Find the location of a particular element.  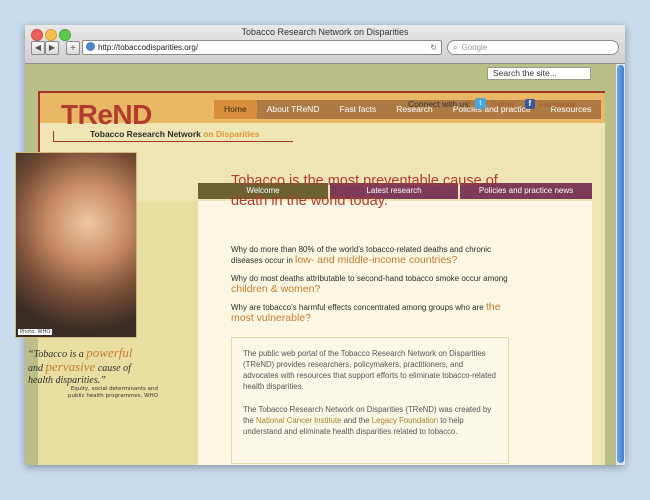

logo-underline is located at coordinates (173, 141).